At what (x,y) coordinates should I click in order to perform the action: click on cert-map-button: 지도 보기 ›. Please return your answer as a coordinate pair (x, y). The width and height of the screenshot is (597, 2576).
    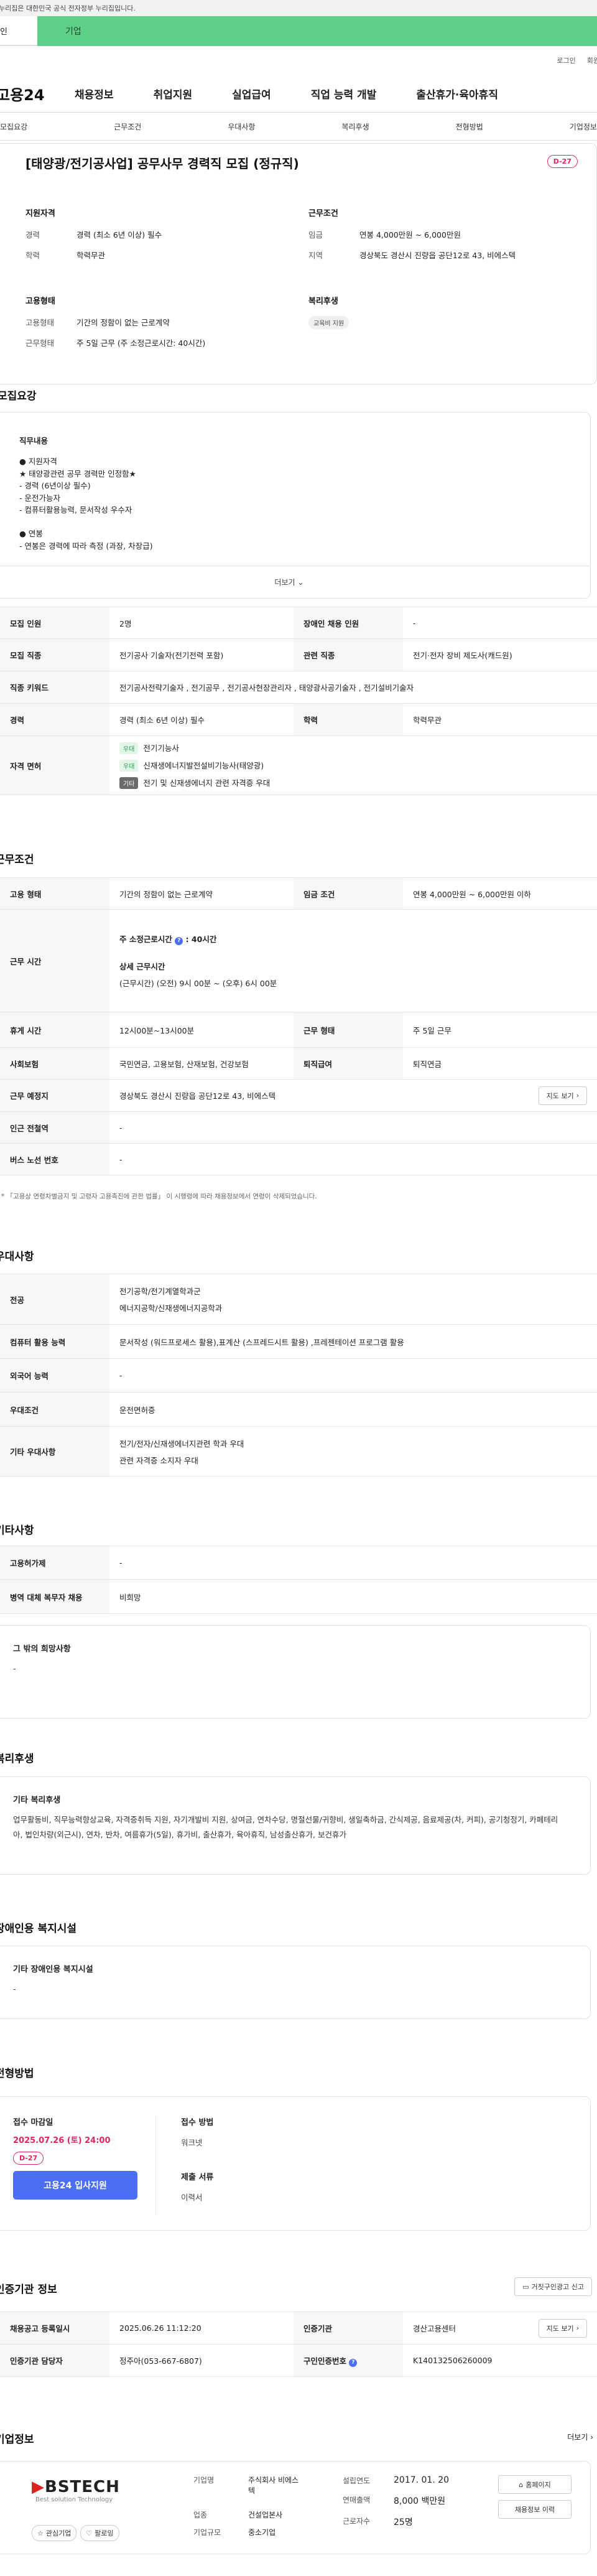
    Looking at the image, I should click on (562, 2328).